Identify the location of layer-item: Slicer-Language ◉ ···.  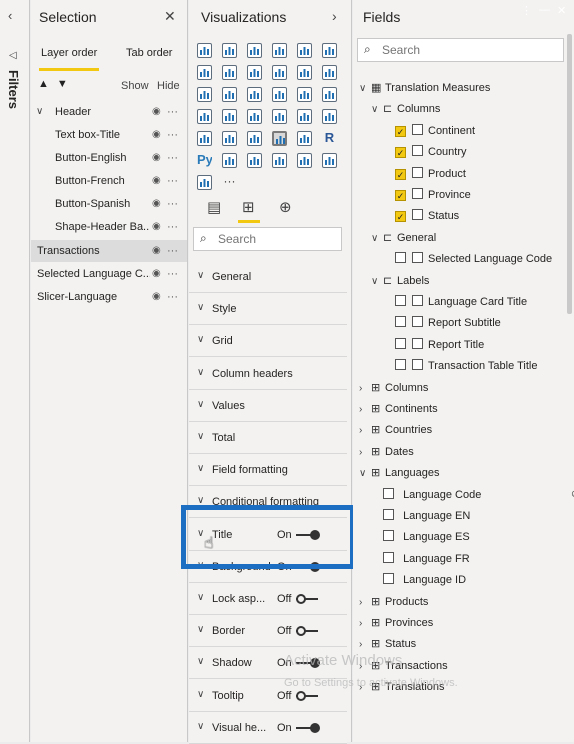
(109, 297).